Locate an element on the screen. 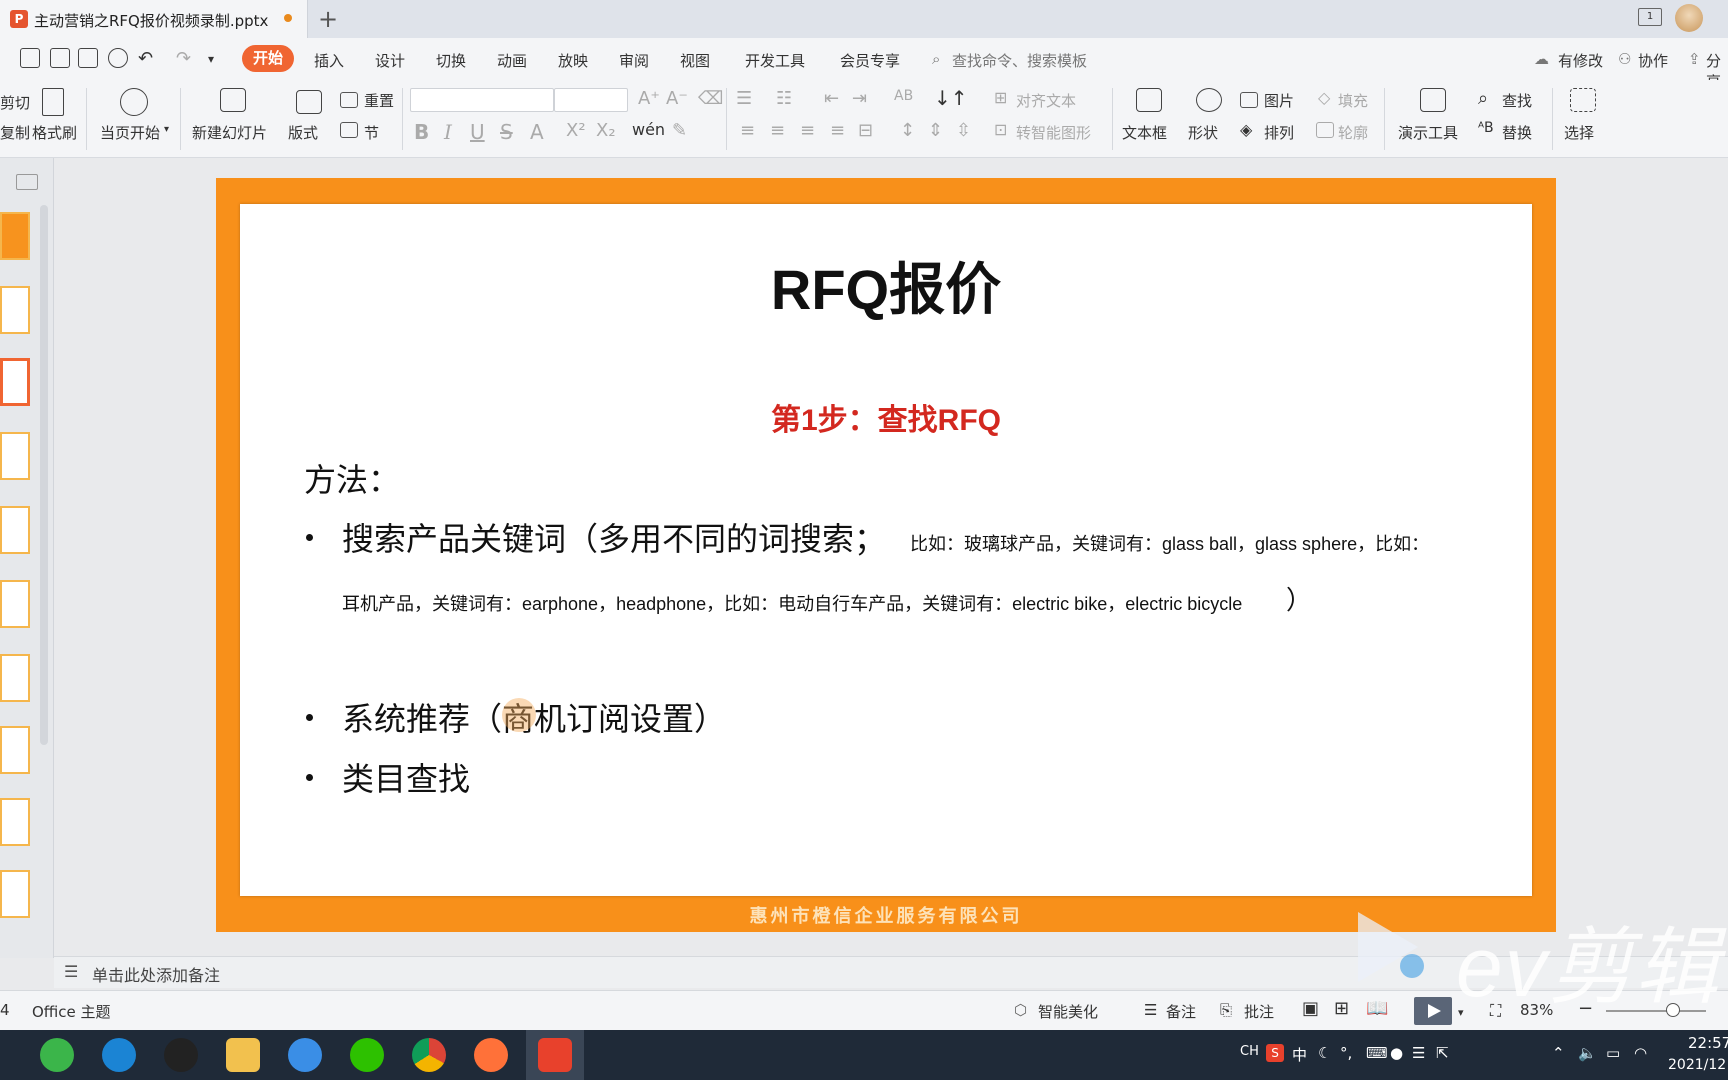 The height and width of the screenshot is (1080, 1728). align-text-button: 对齐文本 is located at coordinates (1046, 100).